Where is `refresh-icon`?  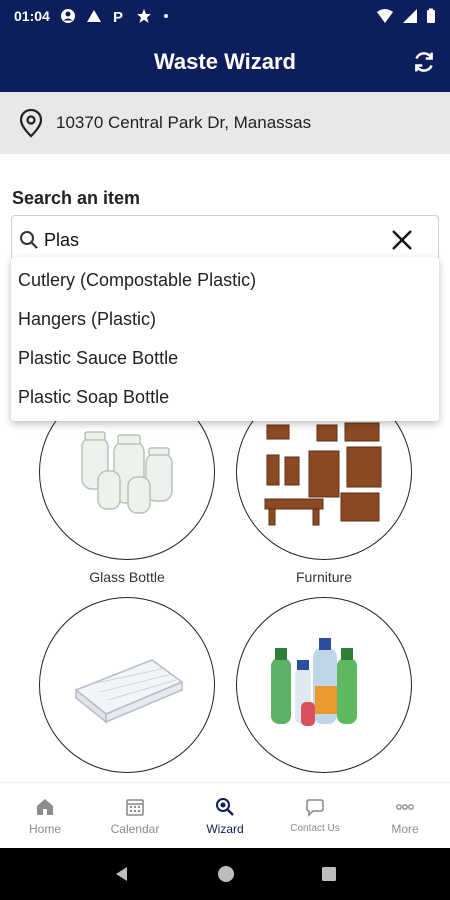 refresh-icon is located at coordinates (424, 62).